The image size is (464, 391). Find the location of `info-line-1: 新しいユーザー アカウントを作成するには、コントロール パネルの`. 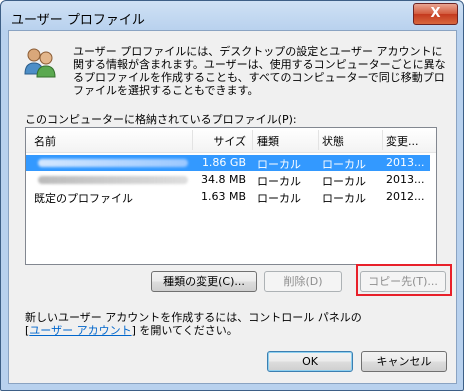

info-line-1: 新しいユーザー アカウントを作成するには、コントロール パネルの is located at coordinates (193, 317).